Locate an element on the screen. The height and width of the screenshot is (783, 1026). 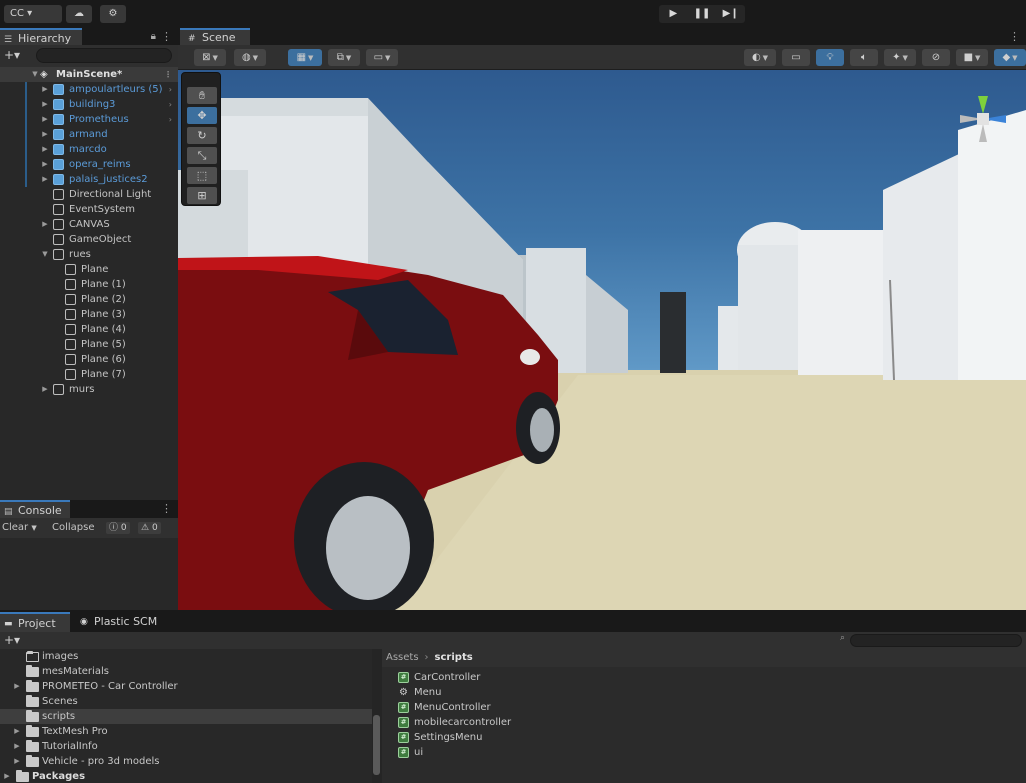
hierarchy-item: Plane (4) is located at coordinates (89, 329).